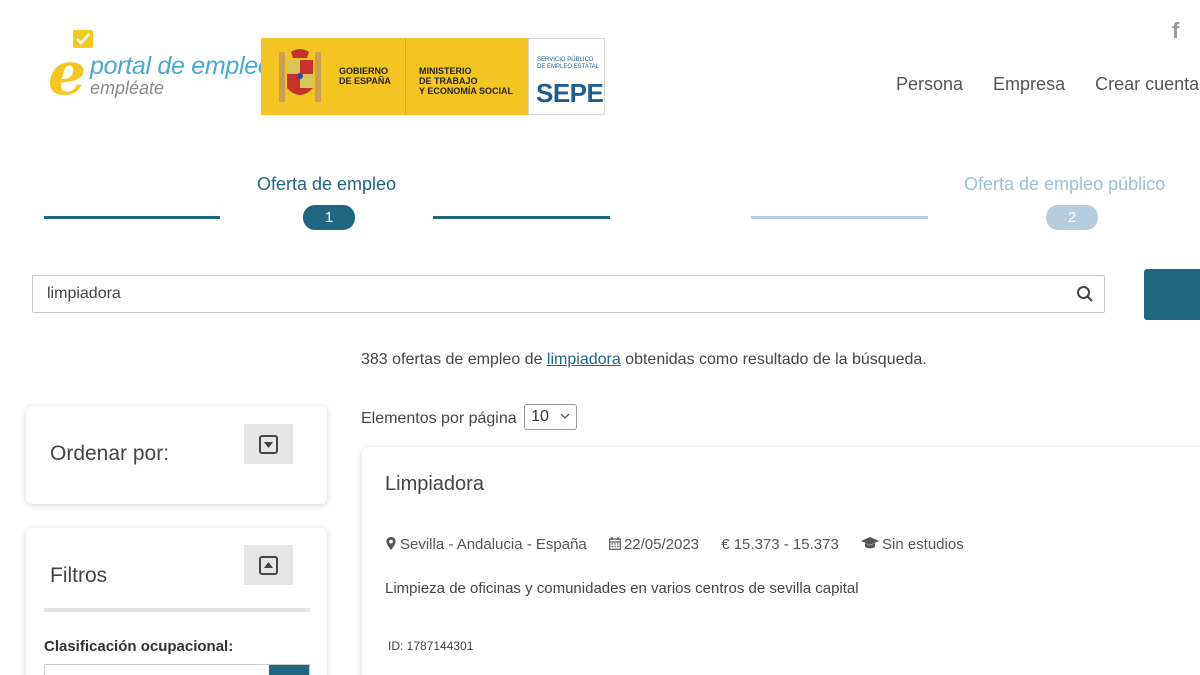 This screenshot has height=675, width=1200. Describe the element at coordinates (431, 646) in the screenshot. I see `job-id: ID: 1787144301` at that location.